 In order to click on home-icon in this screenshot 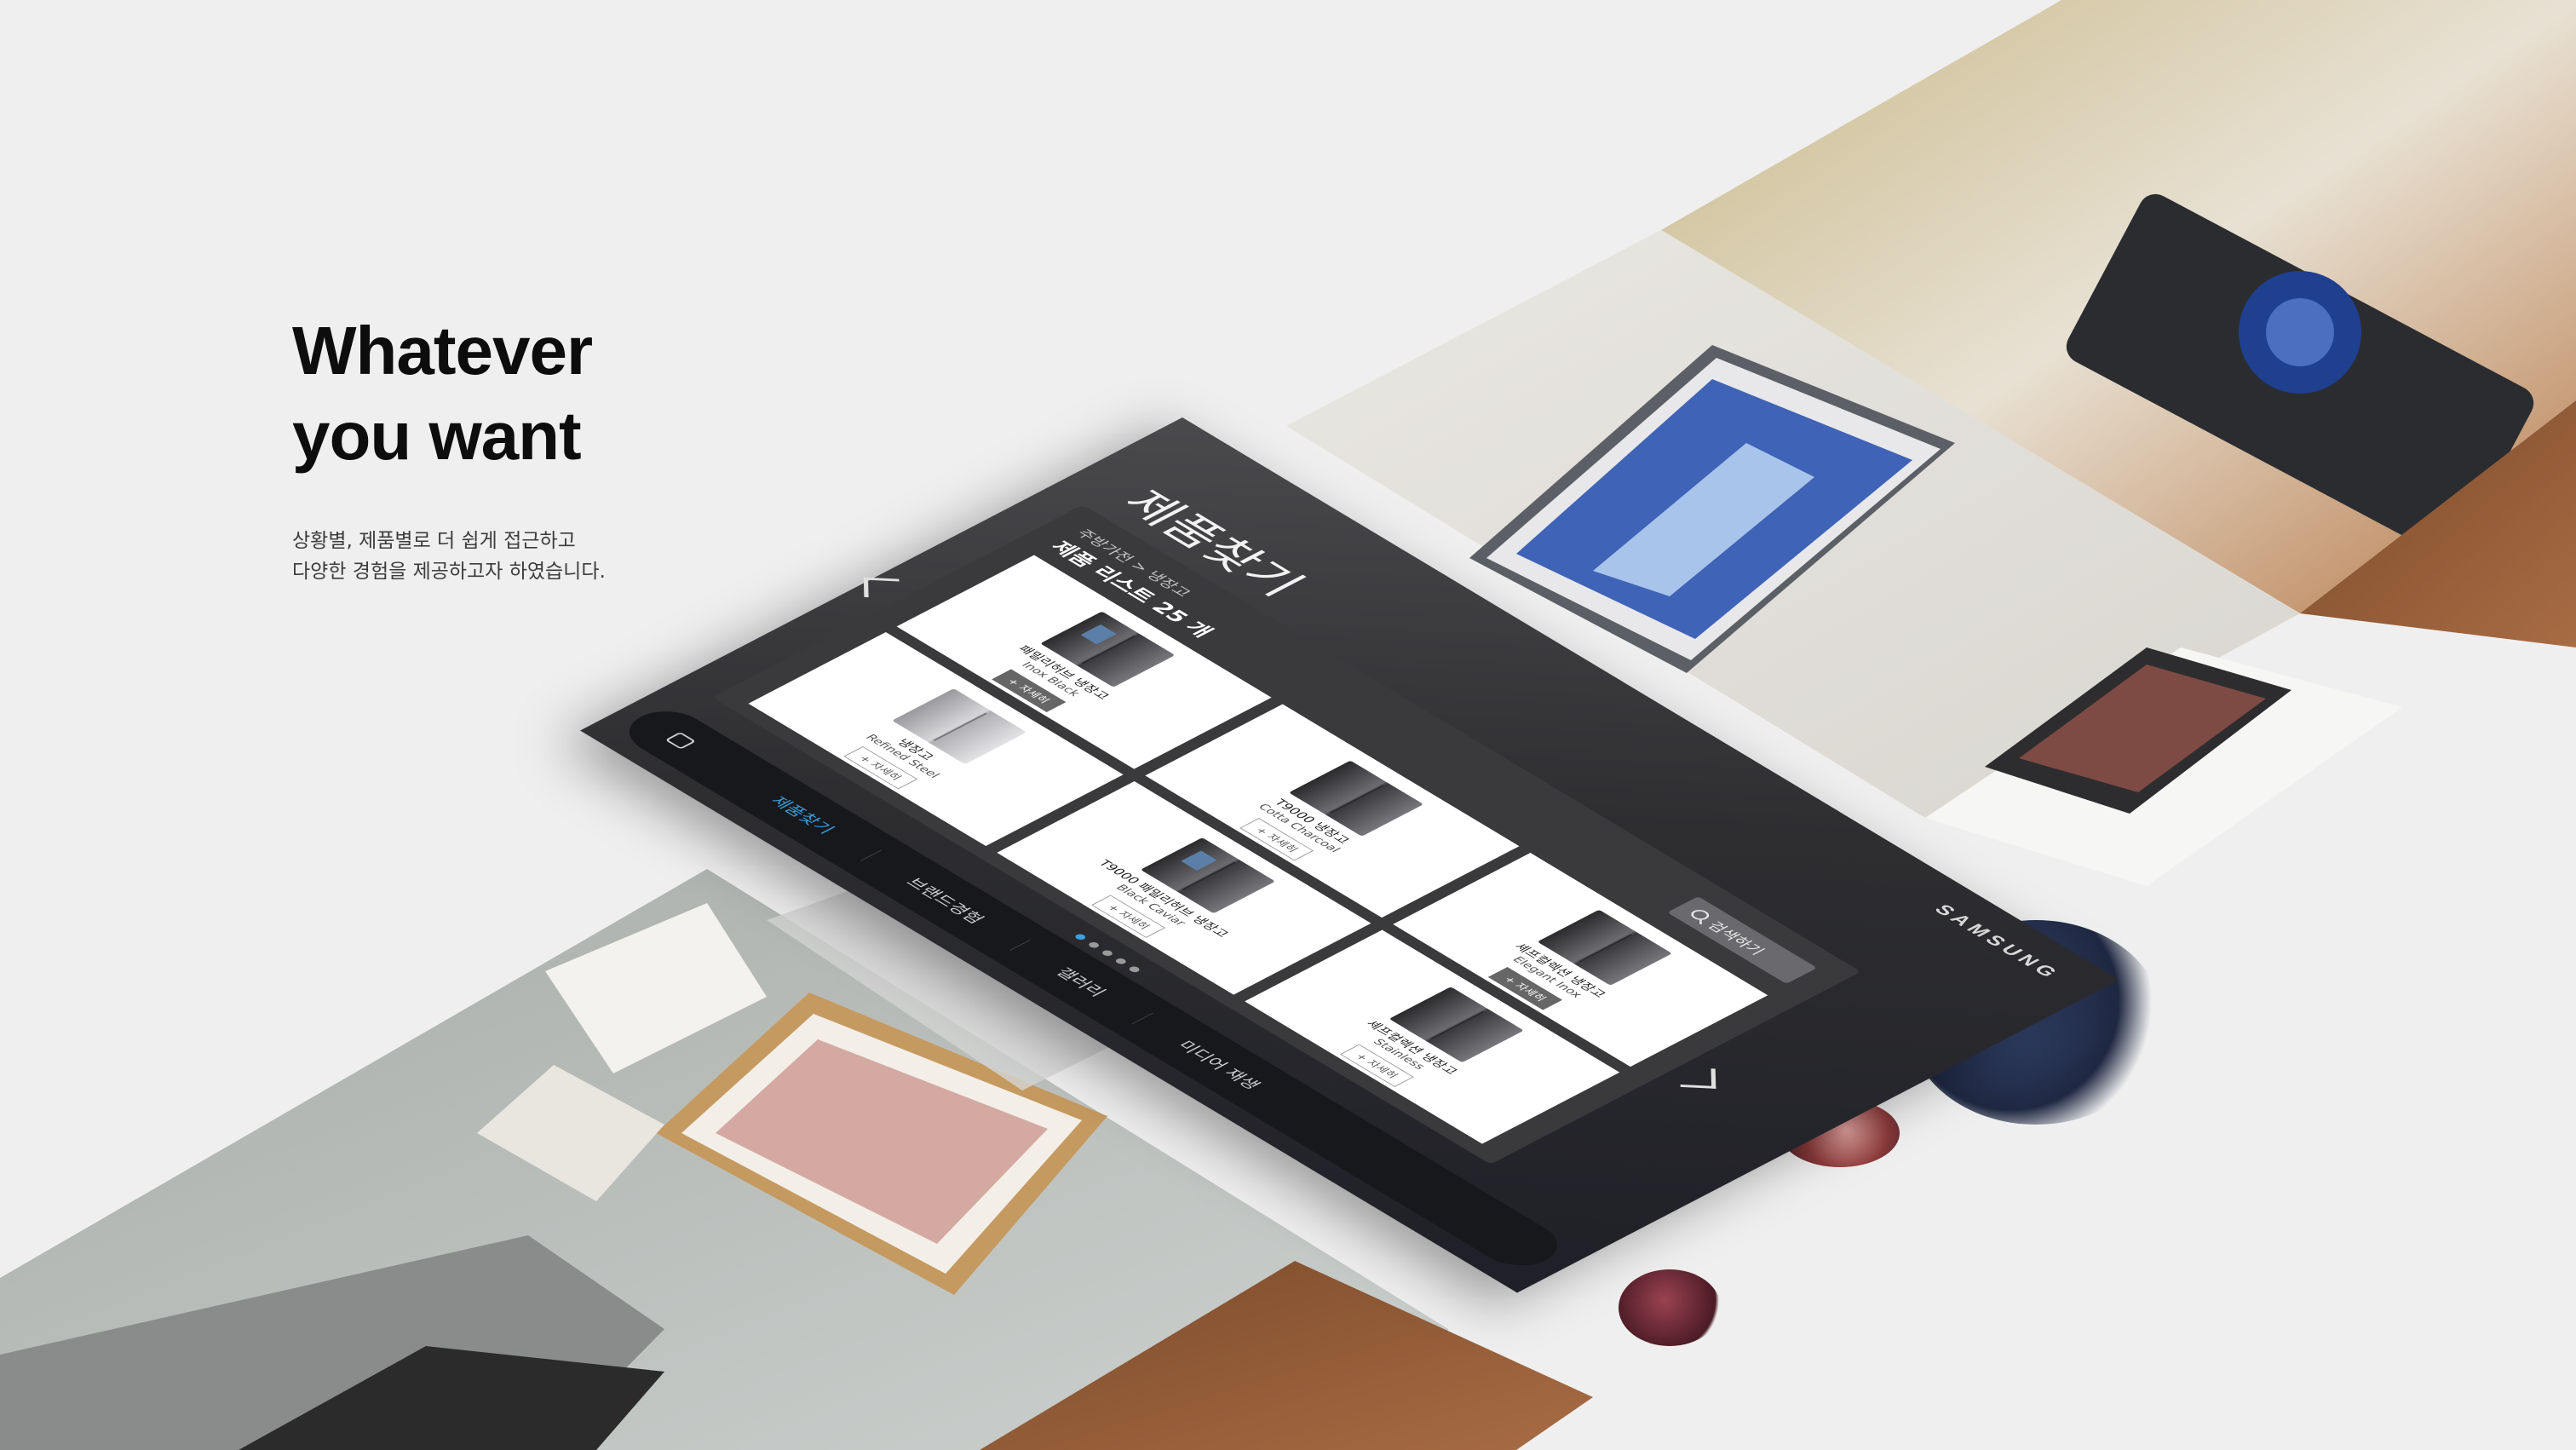, I will do `click(681, 741)`.